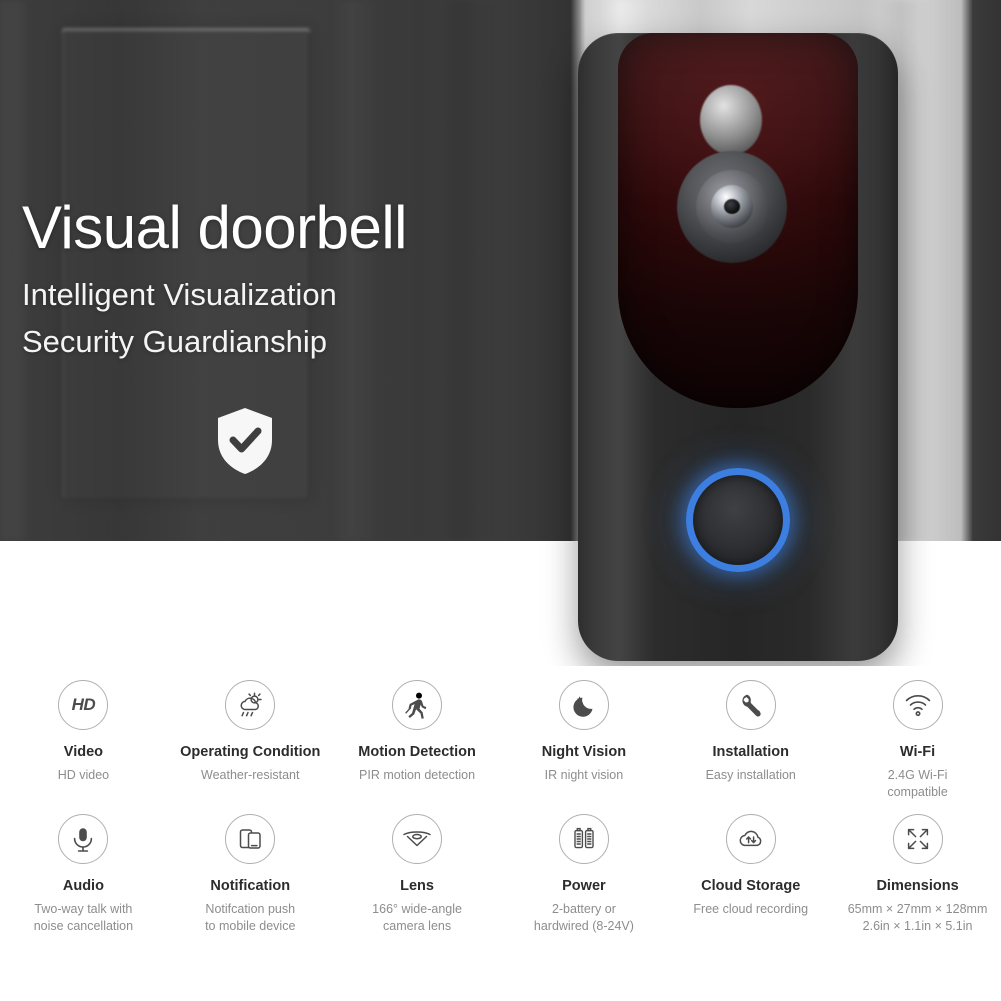 This screenshot has height=1001, width=1001. Describe the element at coordinates (917, 733) in the screenshot. I see `feature-wifi: Wi-Fi 2.4G Wi-Fi compatible` at that location.